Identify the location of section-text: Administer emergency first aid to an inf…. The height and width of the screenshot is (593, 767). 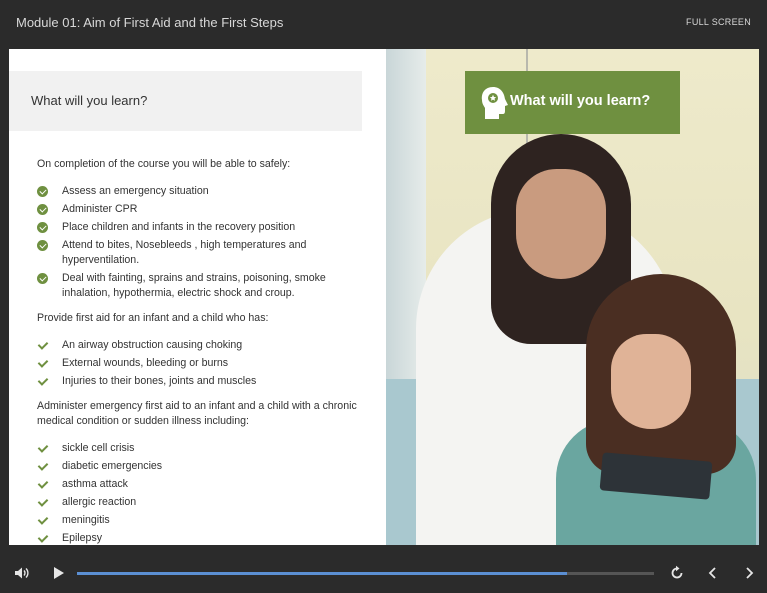
(197, 413).